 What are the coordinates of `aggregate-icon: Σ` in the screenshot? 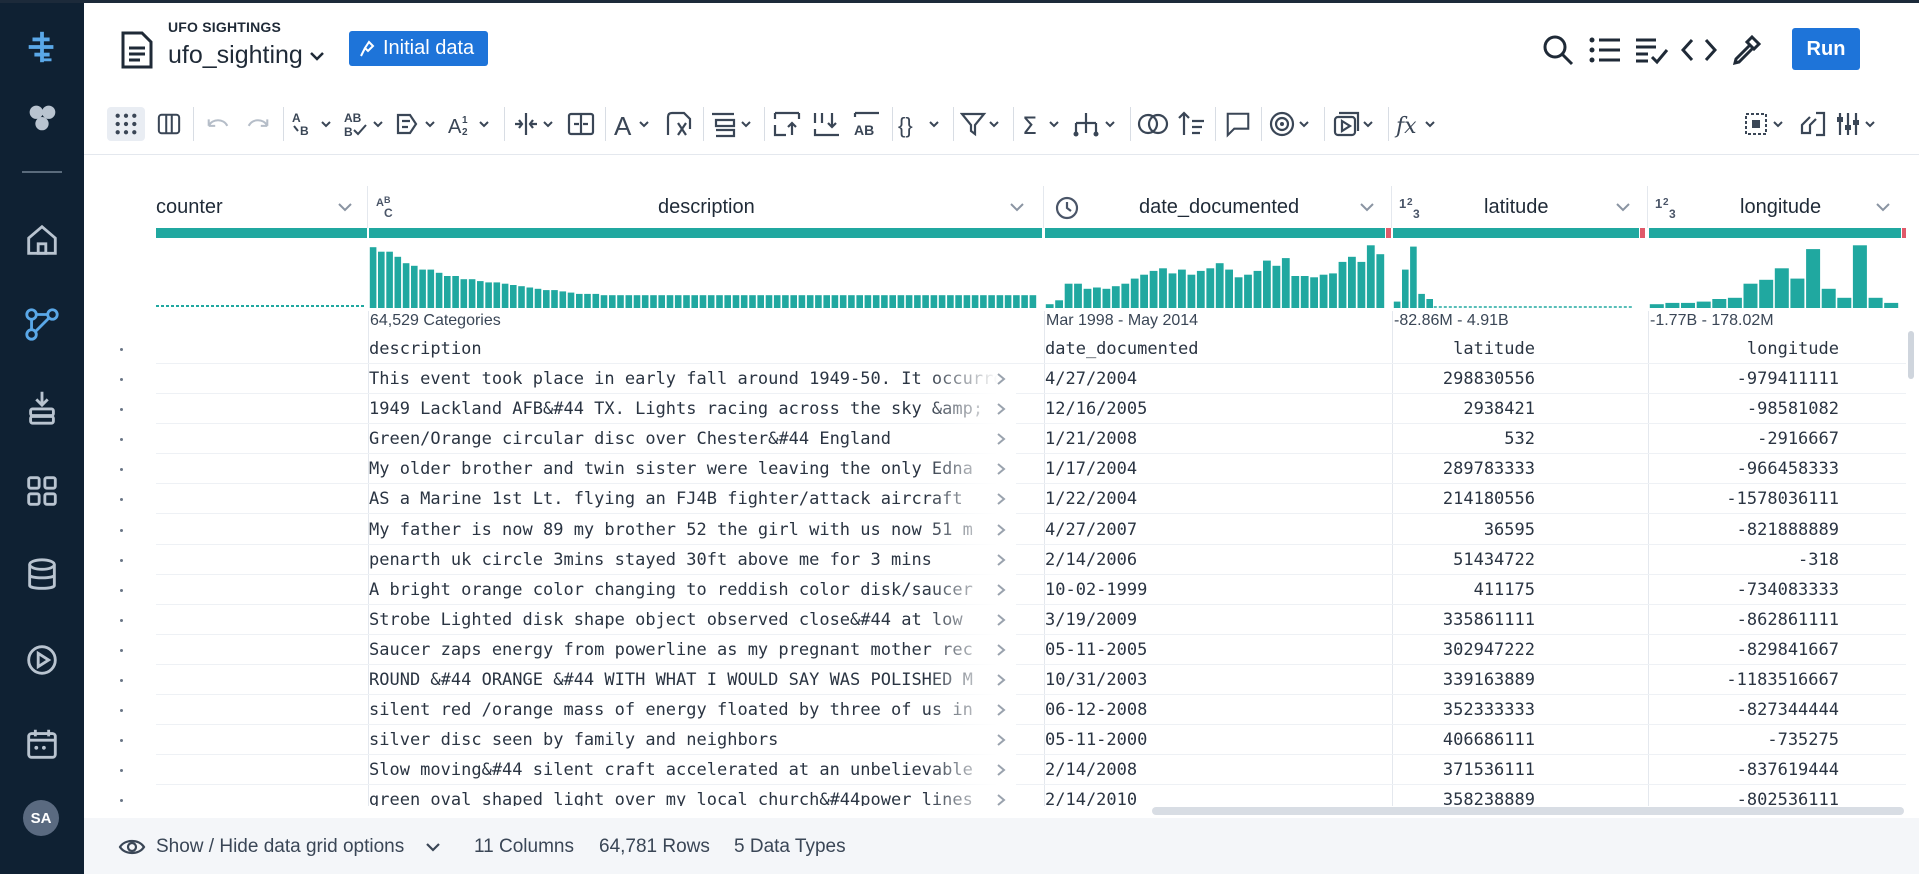 It's located at (1043, 124).